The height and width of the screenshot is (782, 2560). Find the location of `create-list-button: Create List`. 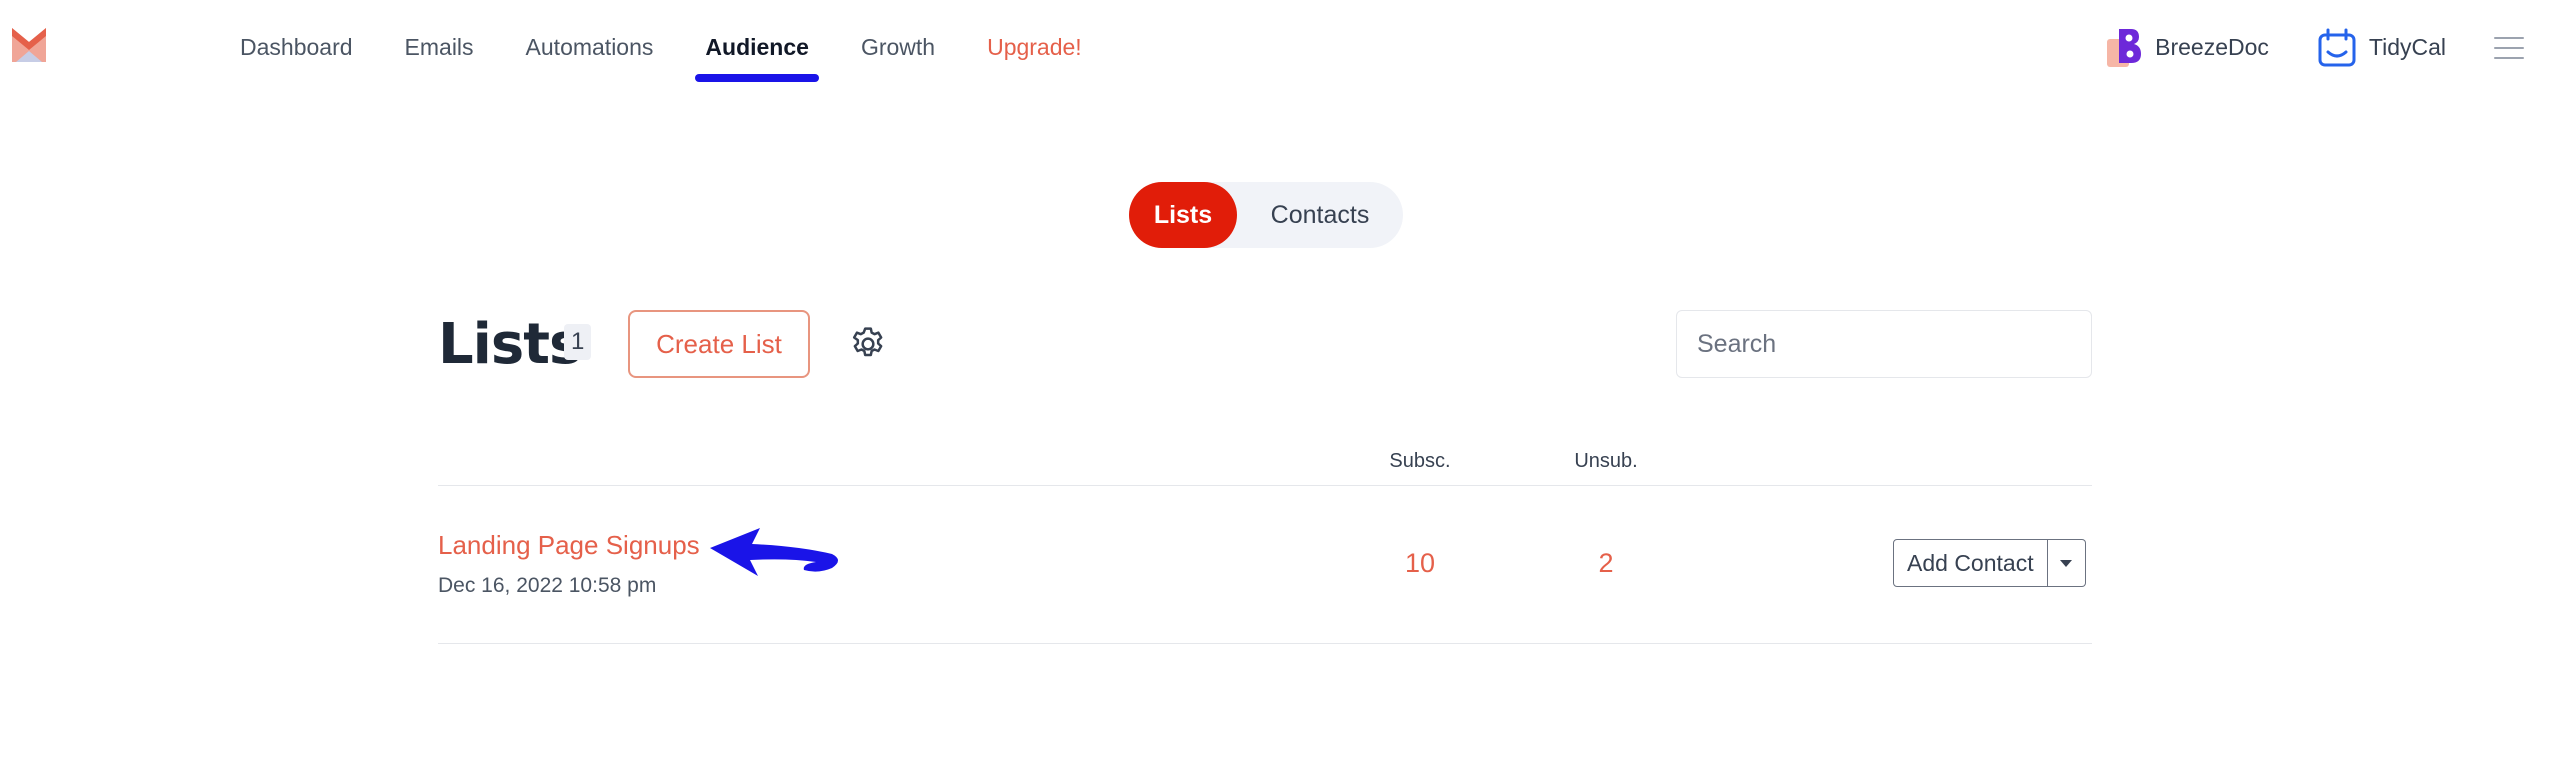

create-list-button: Create List is located at coordinates (719, 344).